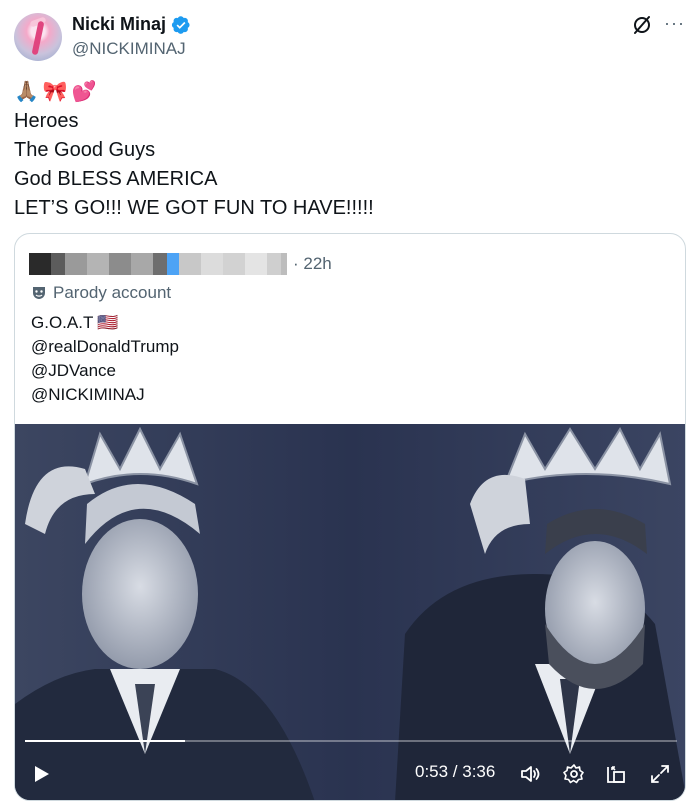  What do you see at coordinates (642, 25) in the screenshot?
I see `grok-icon` at bounding box center [642, 25].